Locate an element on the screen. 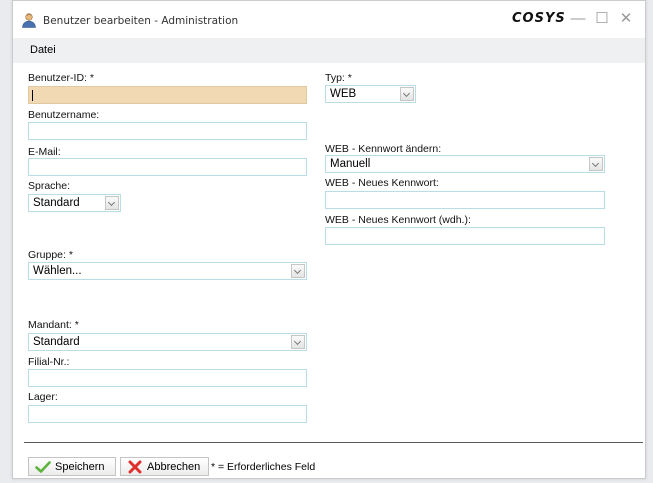 The width and height of the screenshot is (653, 483). sprache-value: Standard is located at coordinates (56, 203).